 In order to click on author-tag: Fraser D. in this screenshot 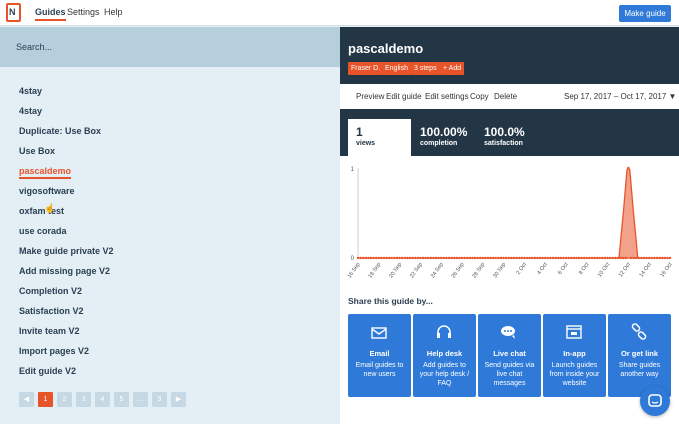, I will do `click(366, 68)`.